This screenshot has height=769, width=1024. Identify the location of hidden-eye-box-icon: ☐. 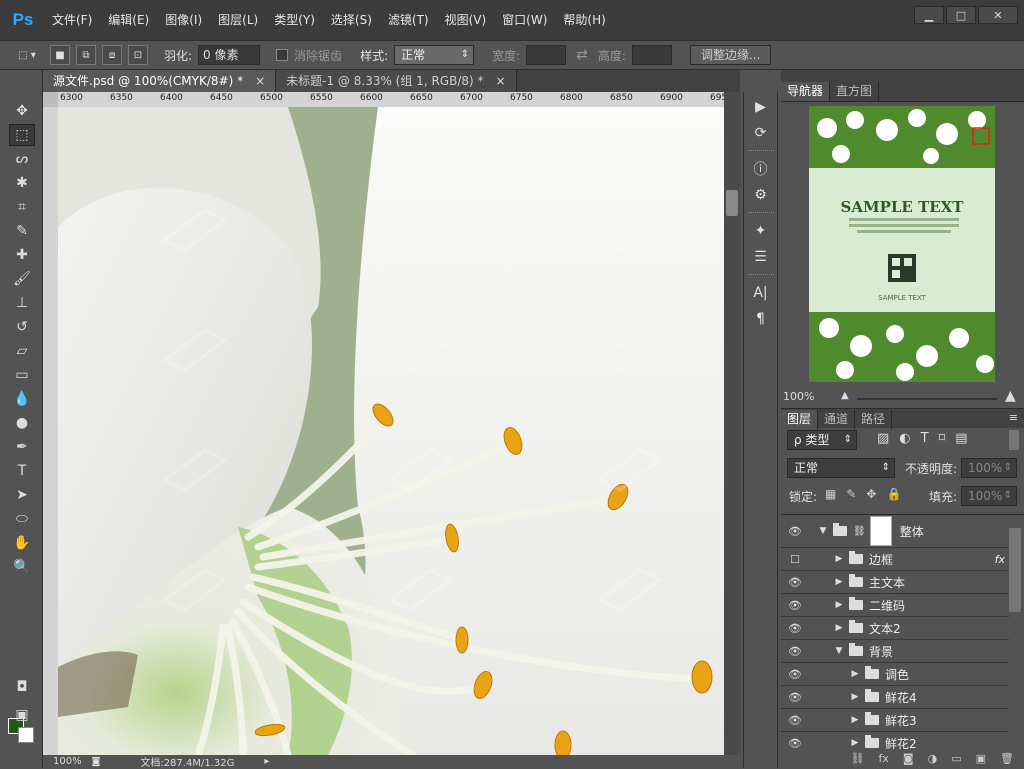
(795, 559).